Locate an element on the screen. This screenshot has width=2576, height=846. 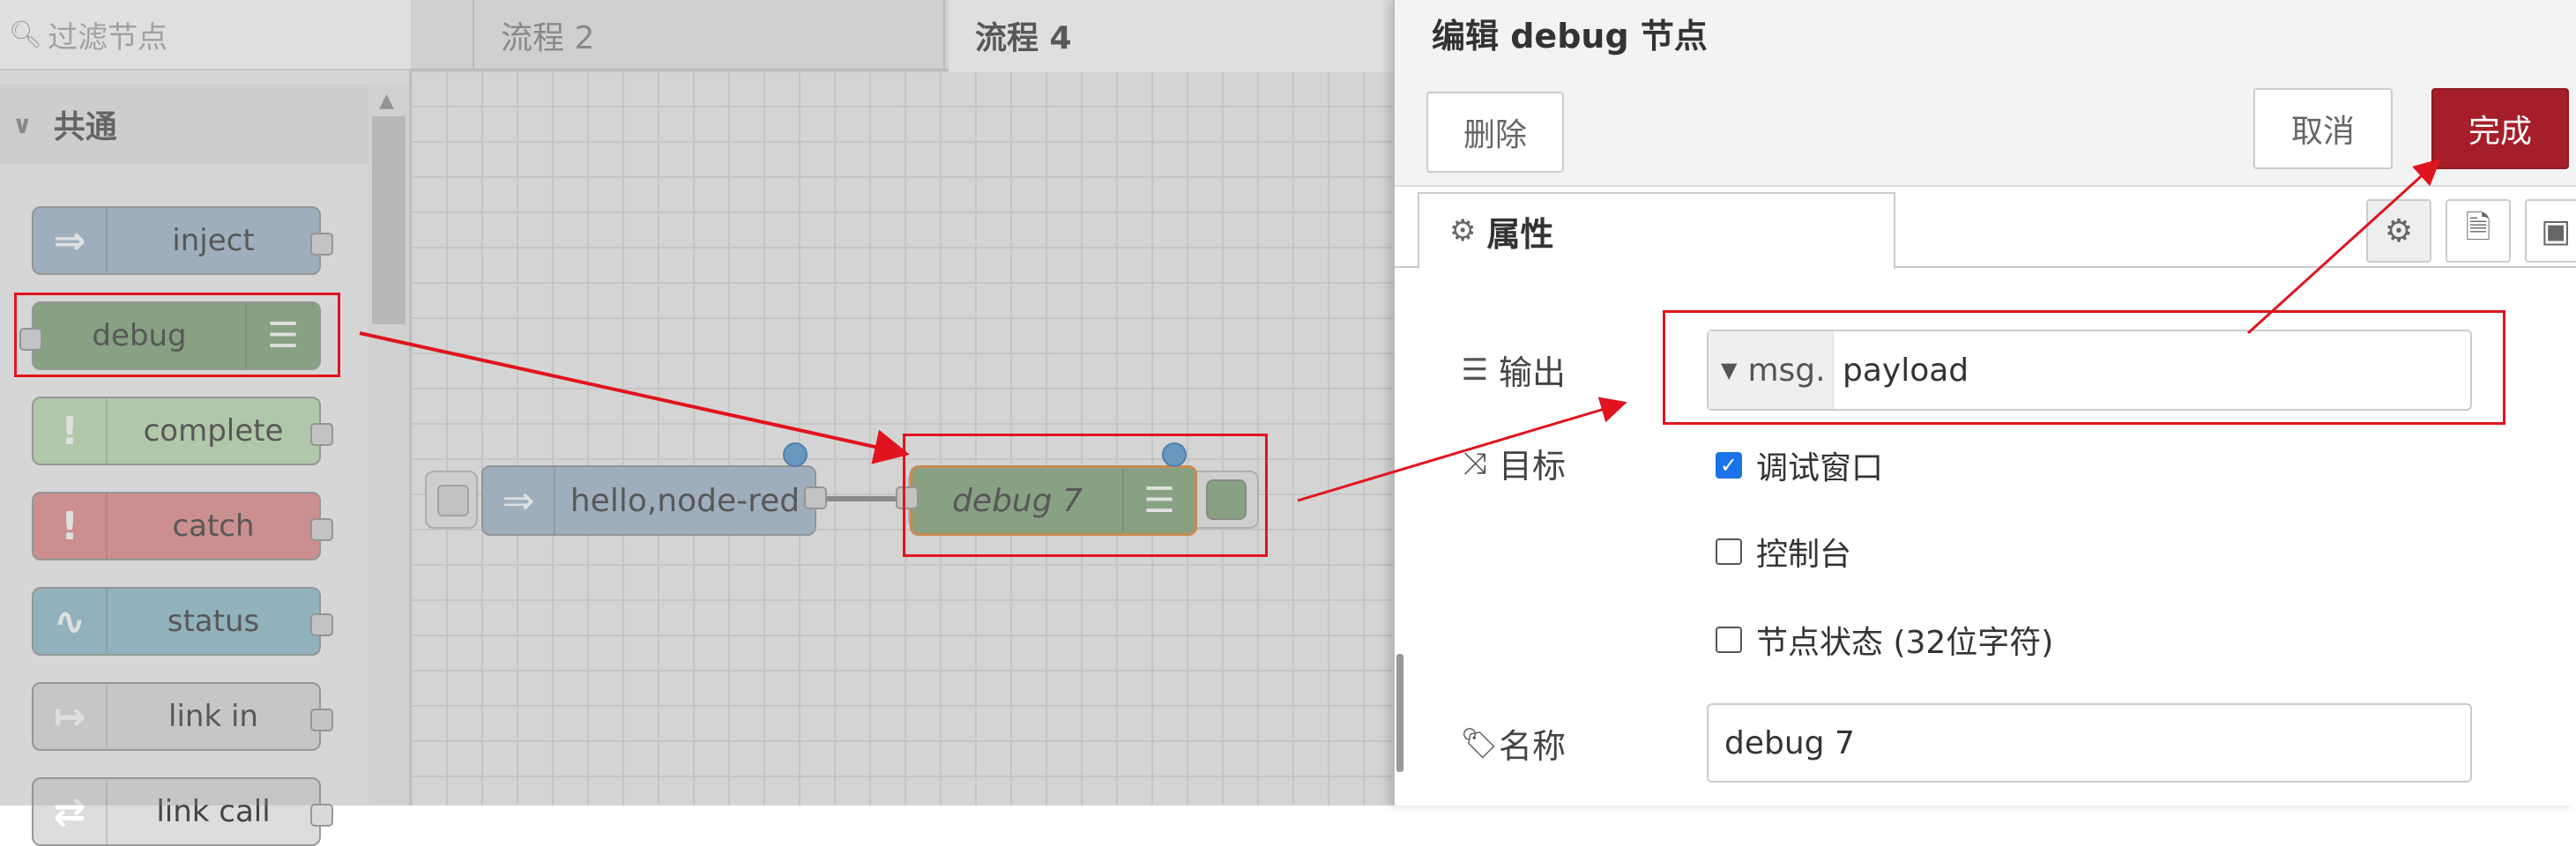
output-port is located at coordinates (321, 815).